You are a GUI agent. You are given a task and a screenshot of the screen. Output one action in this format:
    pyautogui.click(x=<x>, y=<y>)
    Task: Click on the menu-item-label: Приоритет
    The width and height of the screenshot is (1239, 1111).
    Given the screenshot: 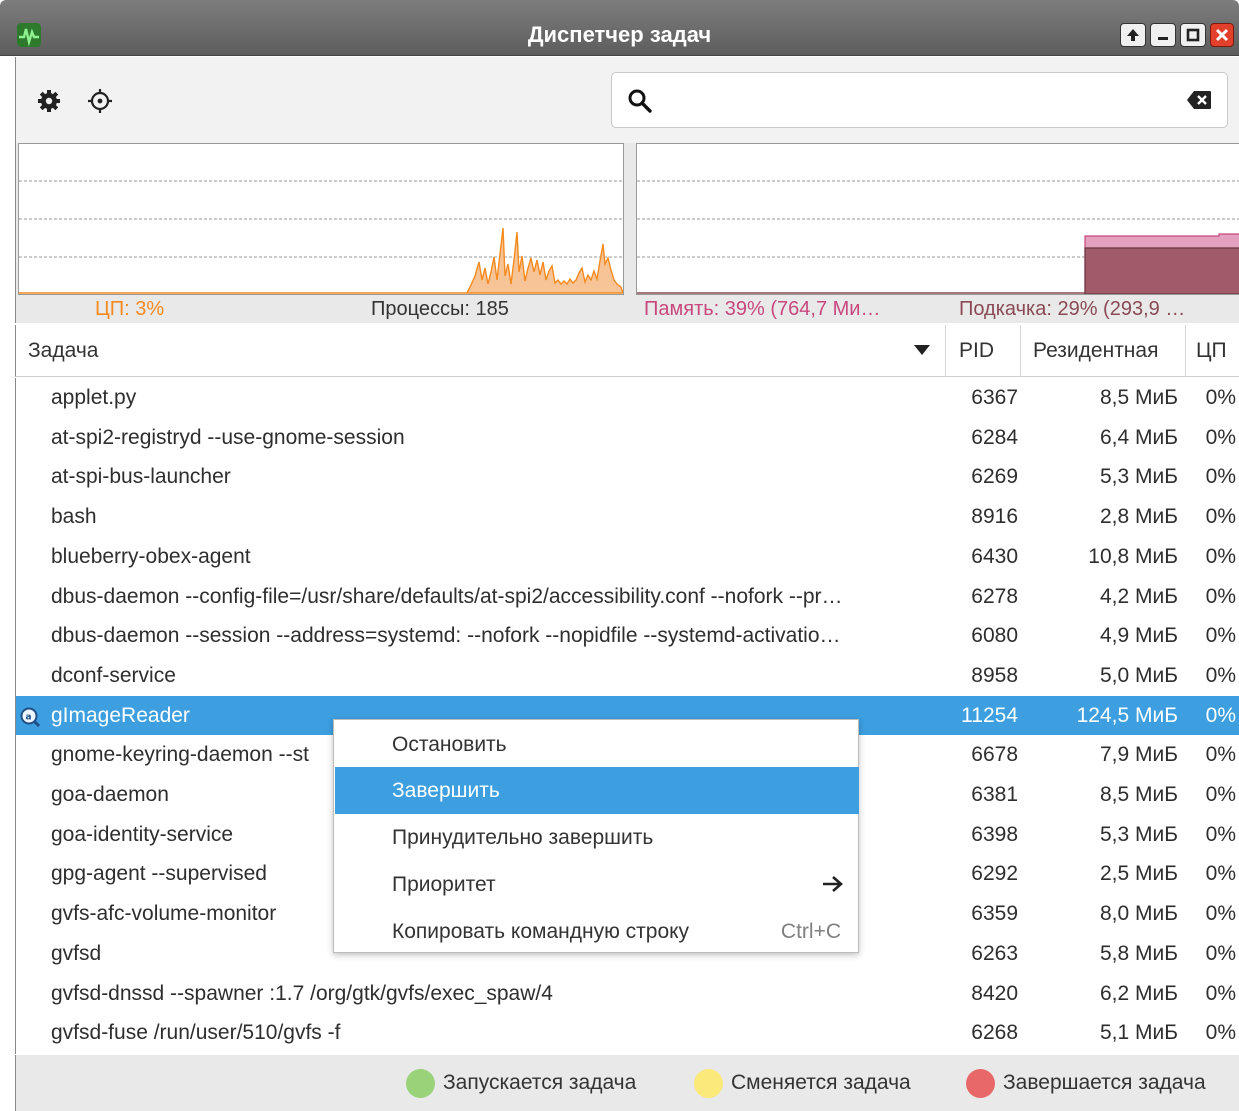 What is the action you would take?
    pyautogui.click(x=444, y=884)
    